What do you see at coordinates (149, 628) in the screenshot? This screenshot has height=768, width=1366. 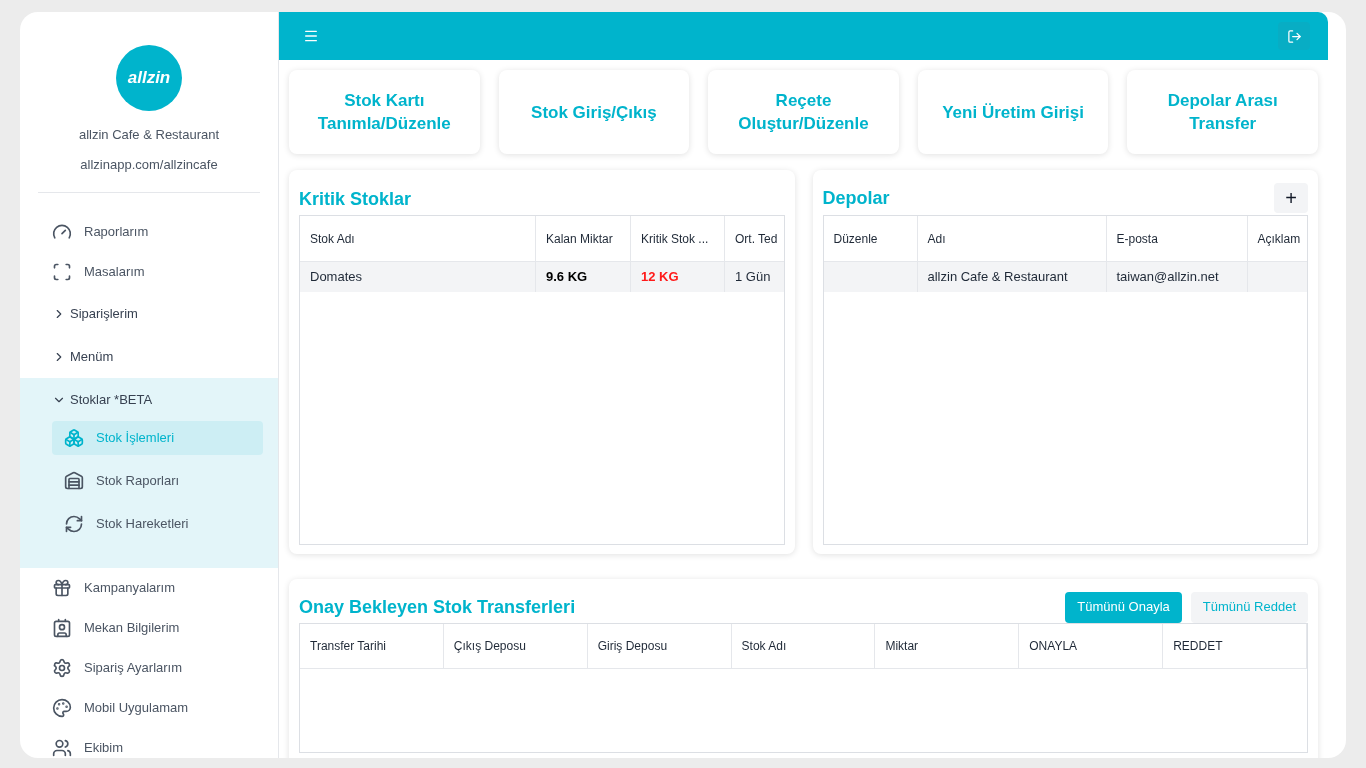 I see `sidebar-item: Mekan Bilgilerim` at bounding box center [149, 628].